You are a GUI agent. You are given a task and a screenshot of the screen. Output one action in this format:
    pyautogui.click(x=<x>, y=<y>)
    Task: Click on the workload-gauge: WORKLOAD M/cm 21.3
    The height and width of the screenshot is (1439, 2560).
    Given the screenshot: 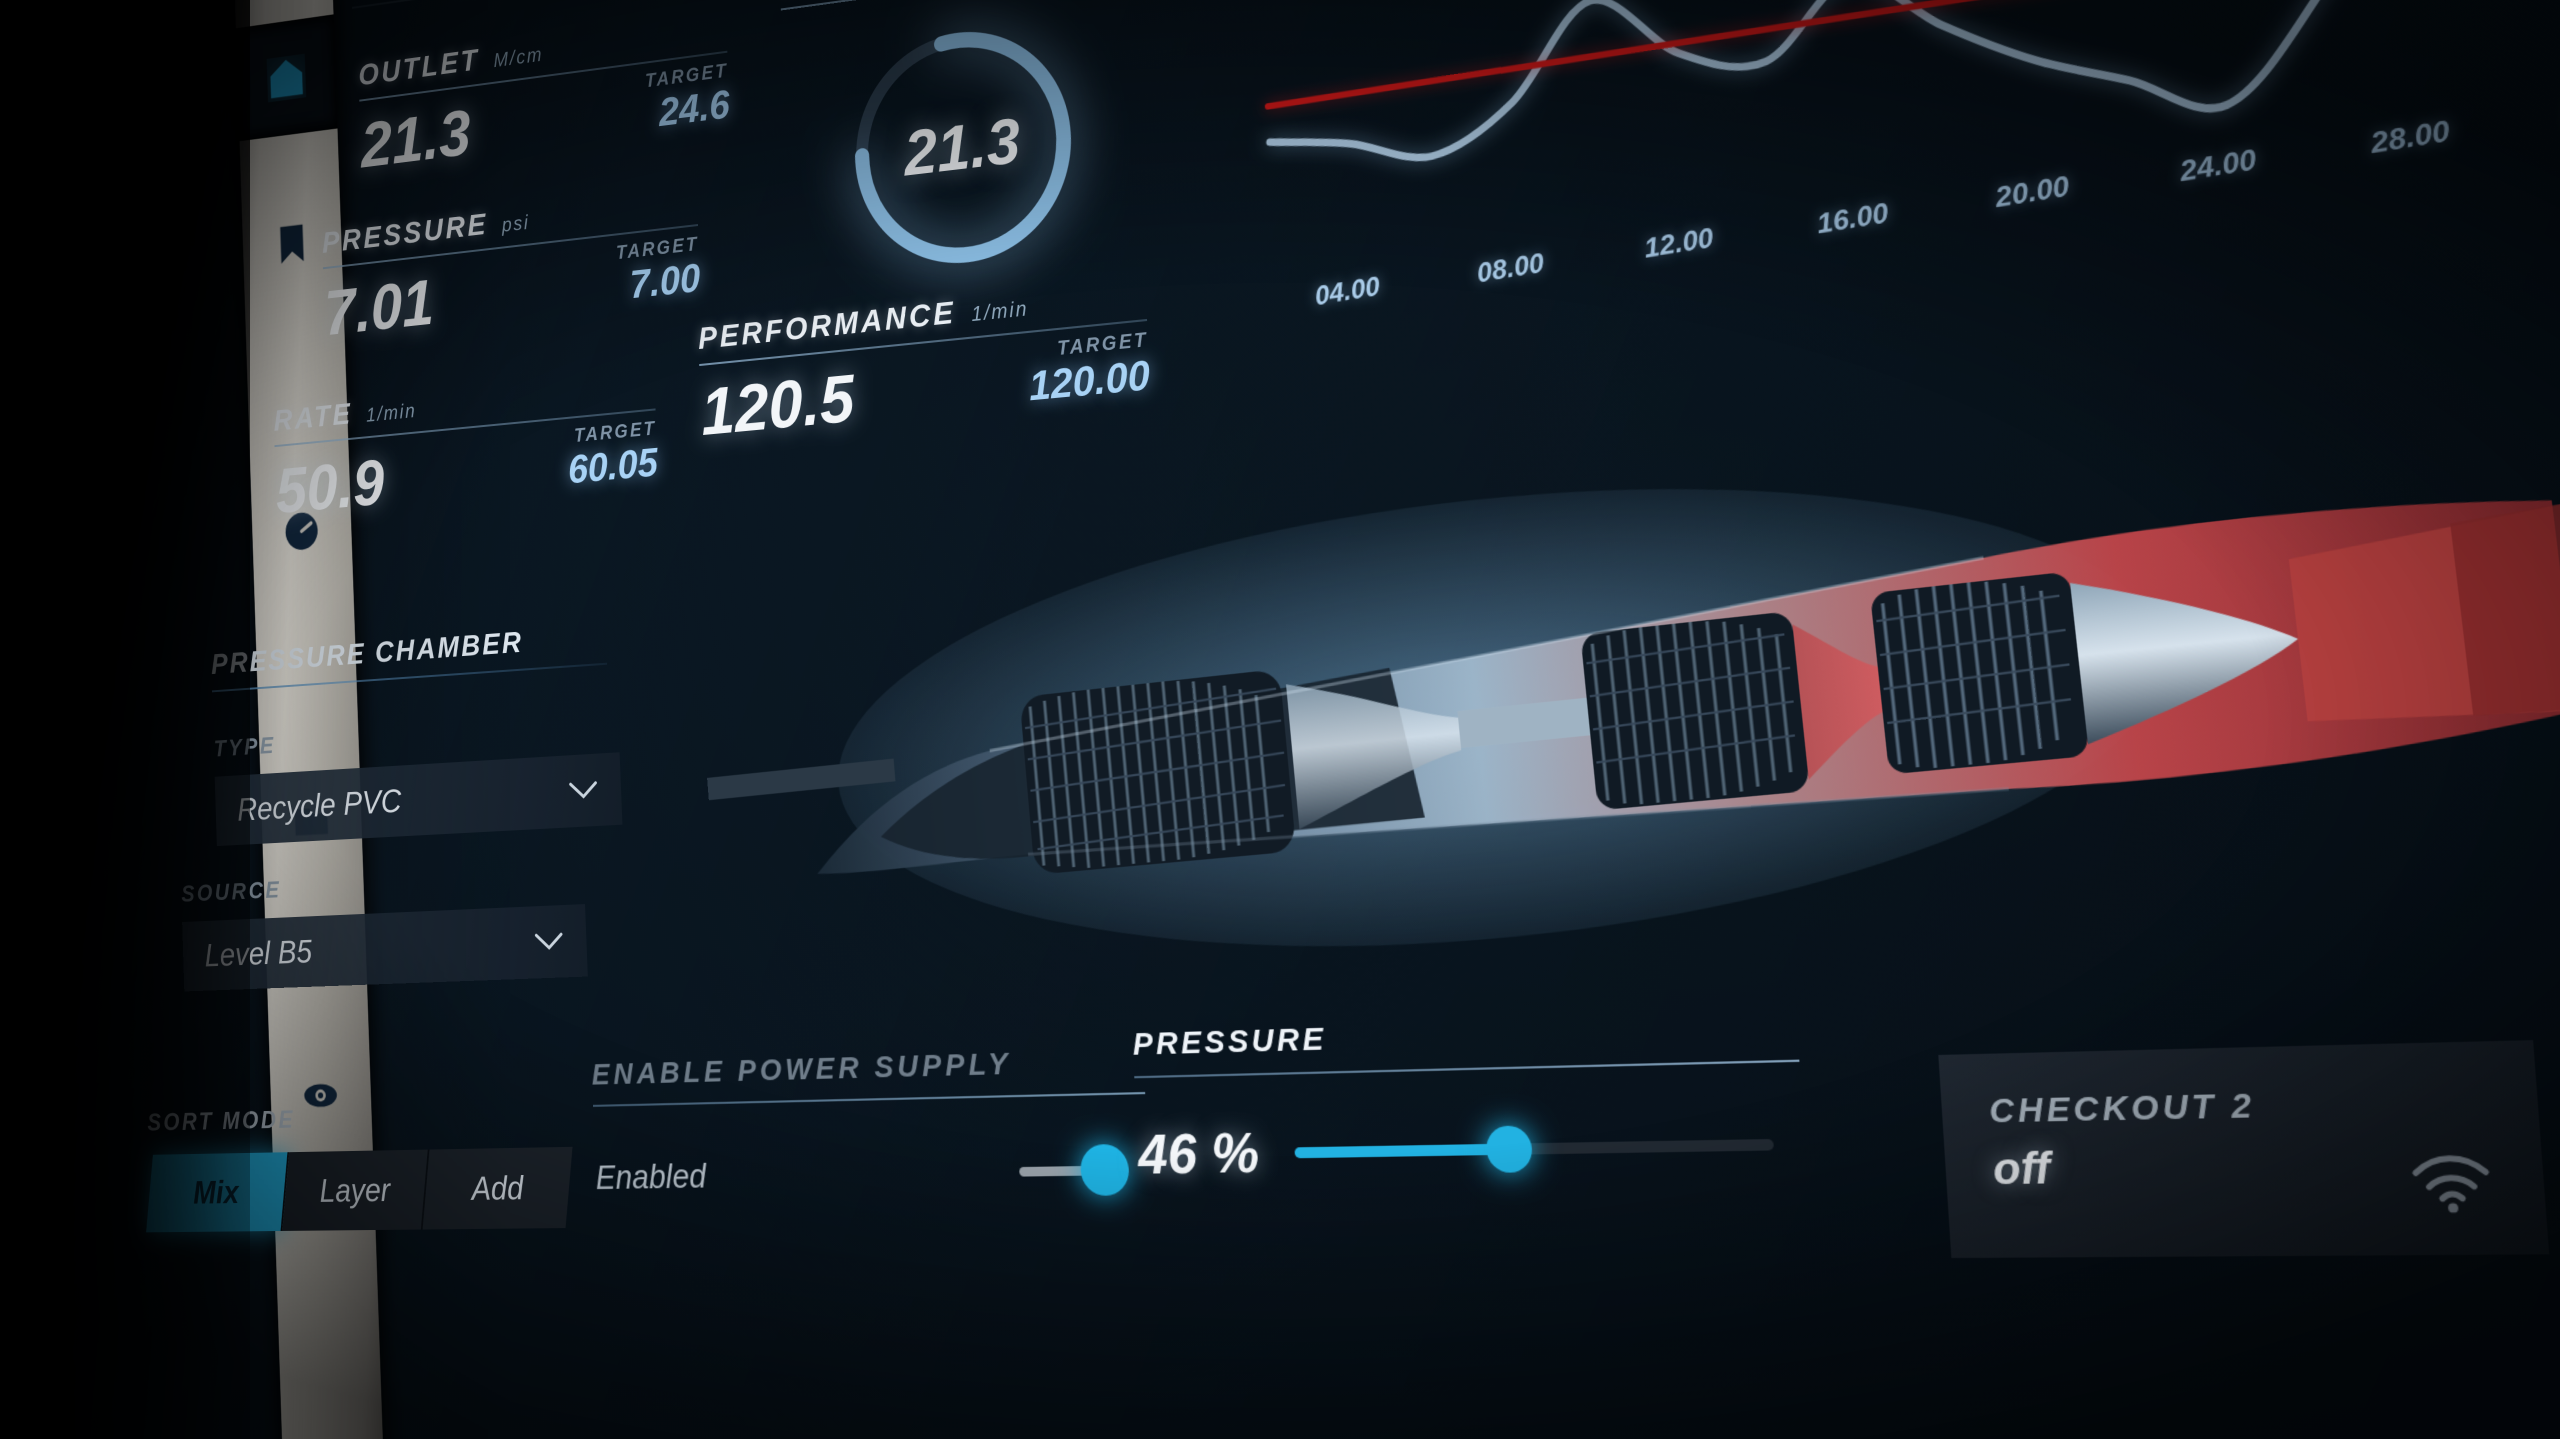 What is the action you would take?
    pyautogui.click(x=996, y=5)
    